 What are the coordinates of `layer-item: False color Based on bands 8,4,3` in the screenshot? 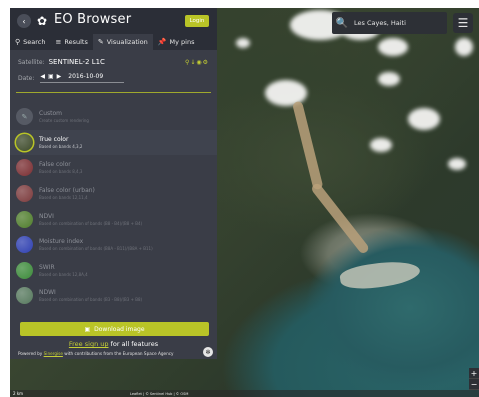 It's located at (113, 168).